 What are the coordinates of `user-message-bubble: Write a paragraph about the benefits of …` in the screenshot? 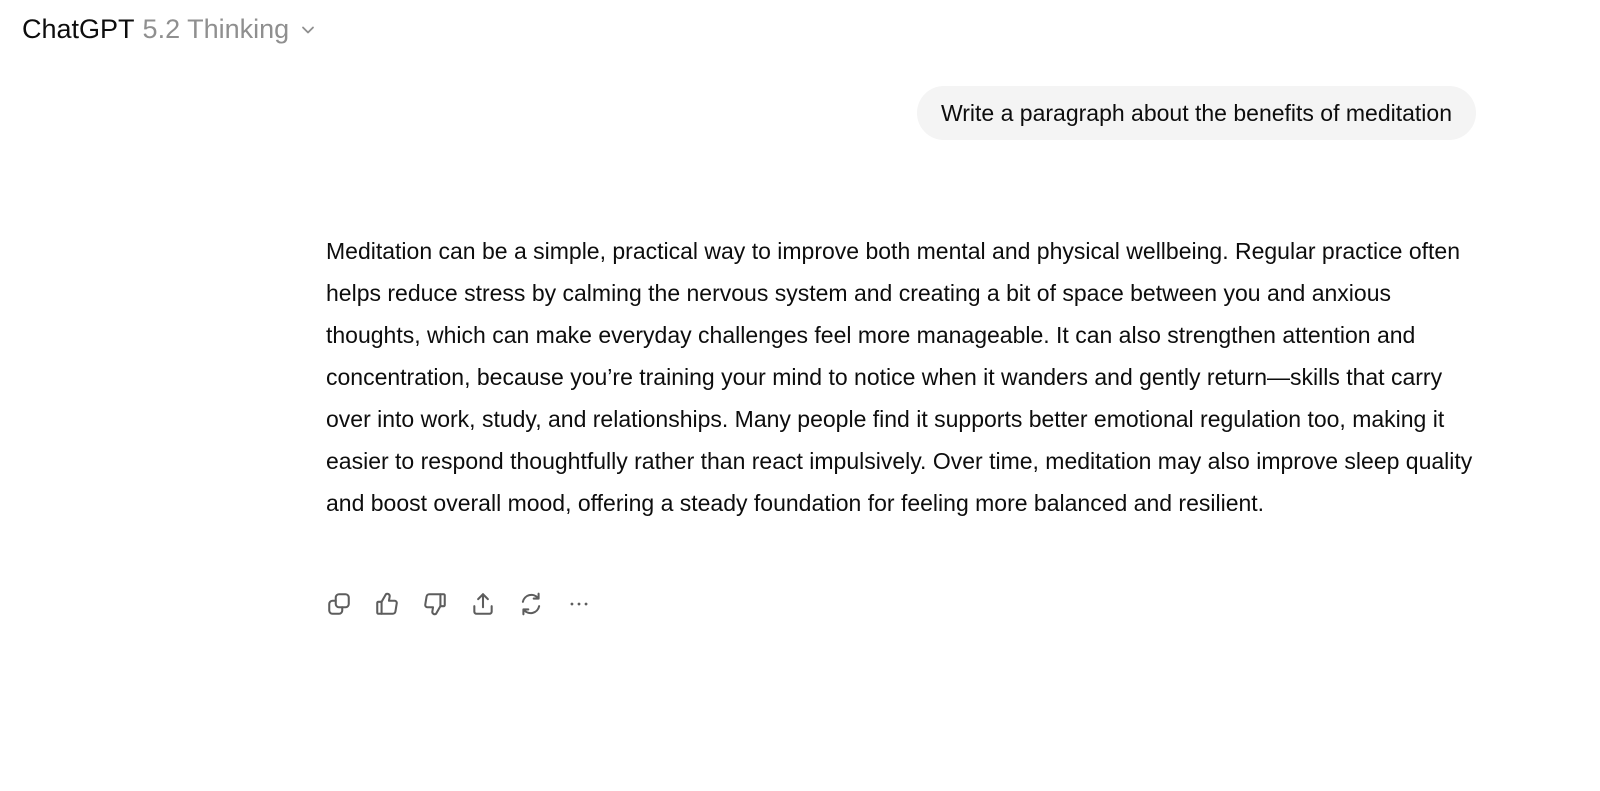 It's located at (1196, 113).